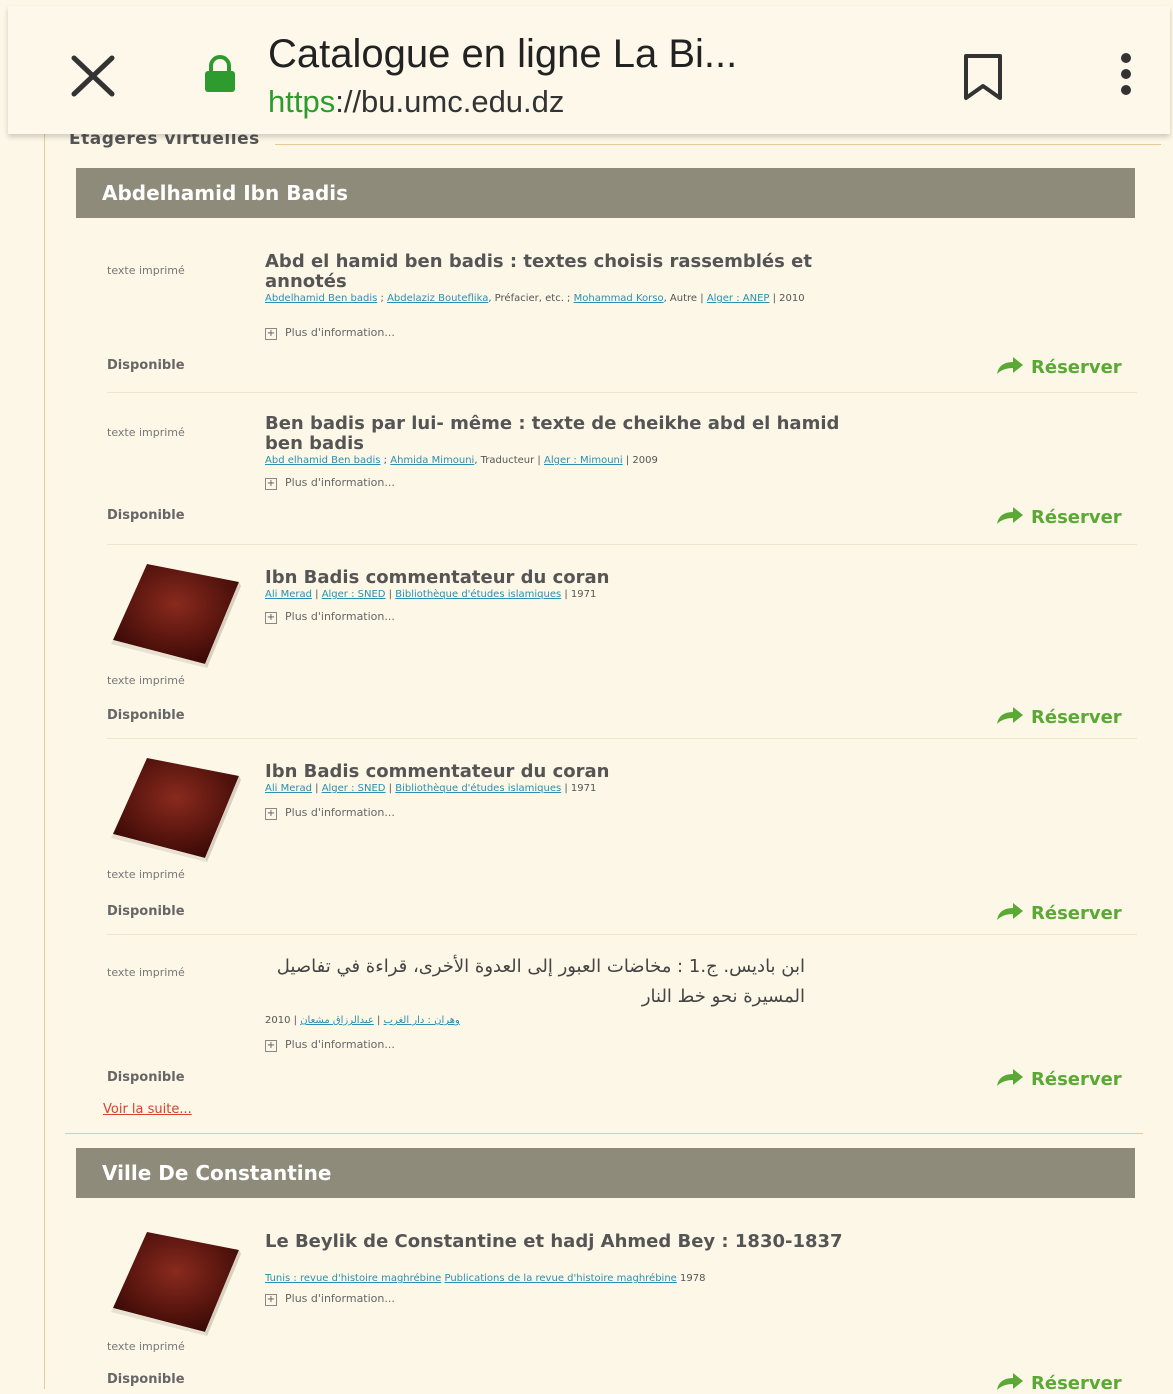  What do you see at coordinates (450, 101) in the screenshot?
I see `url-host: ://bu.umc.edu.dz` at bounding box center [450, 101].